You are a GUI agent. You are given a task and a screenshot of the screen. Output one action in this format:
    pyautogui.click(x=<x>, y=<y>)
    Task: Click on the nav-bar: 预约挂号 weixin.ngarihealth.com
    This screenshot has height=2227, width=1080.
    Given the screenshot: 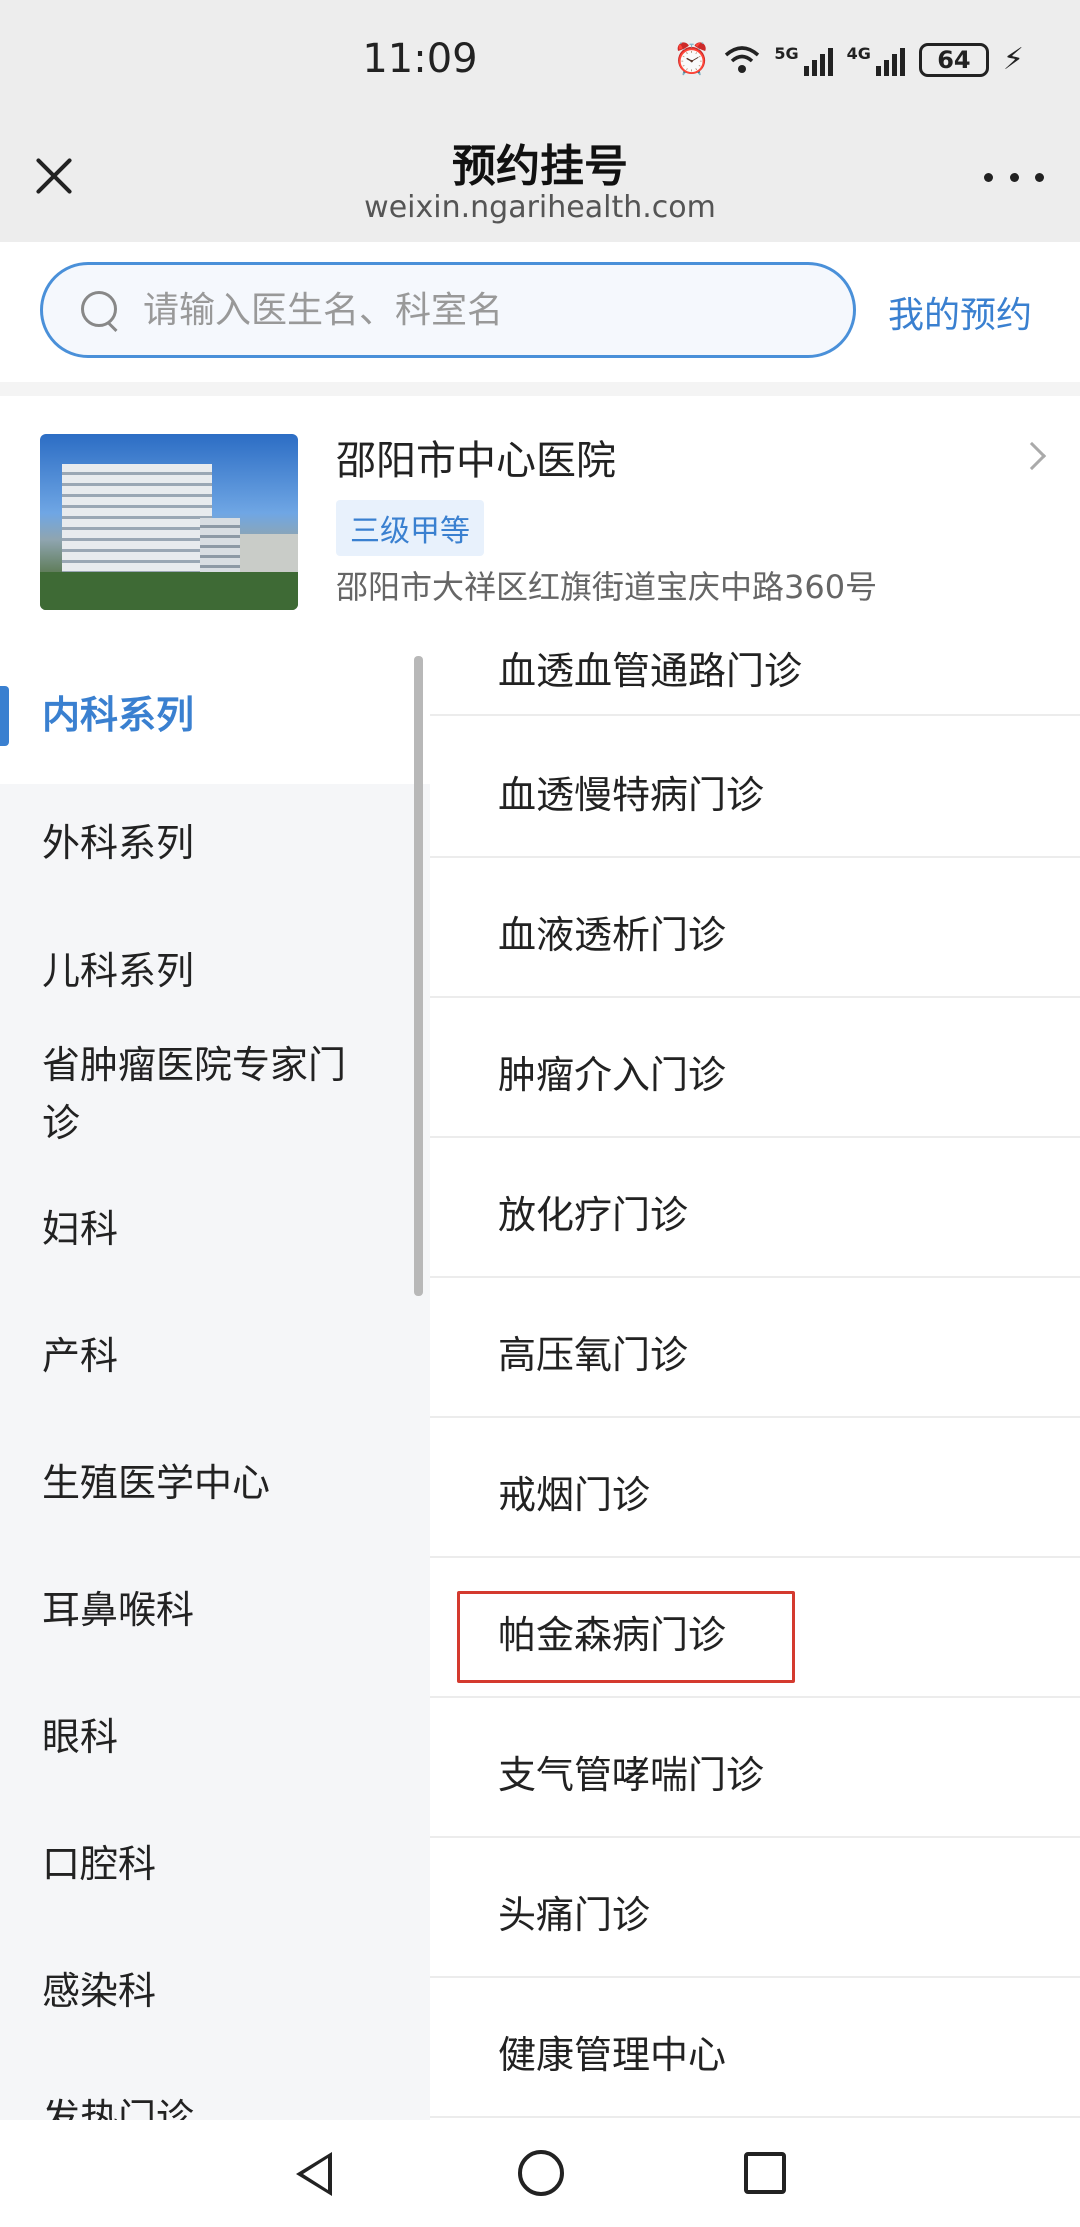 What is the action you would take?
    pyautogui.click(x=540, y=181)
    